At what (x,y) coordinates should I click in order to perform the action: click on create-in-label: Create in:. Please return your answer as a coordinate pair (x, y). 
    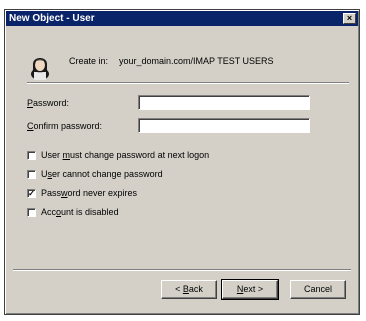
    Looking at the image, I should click on (89, 61).